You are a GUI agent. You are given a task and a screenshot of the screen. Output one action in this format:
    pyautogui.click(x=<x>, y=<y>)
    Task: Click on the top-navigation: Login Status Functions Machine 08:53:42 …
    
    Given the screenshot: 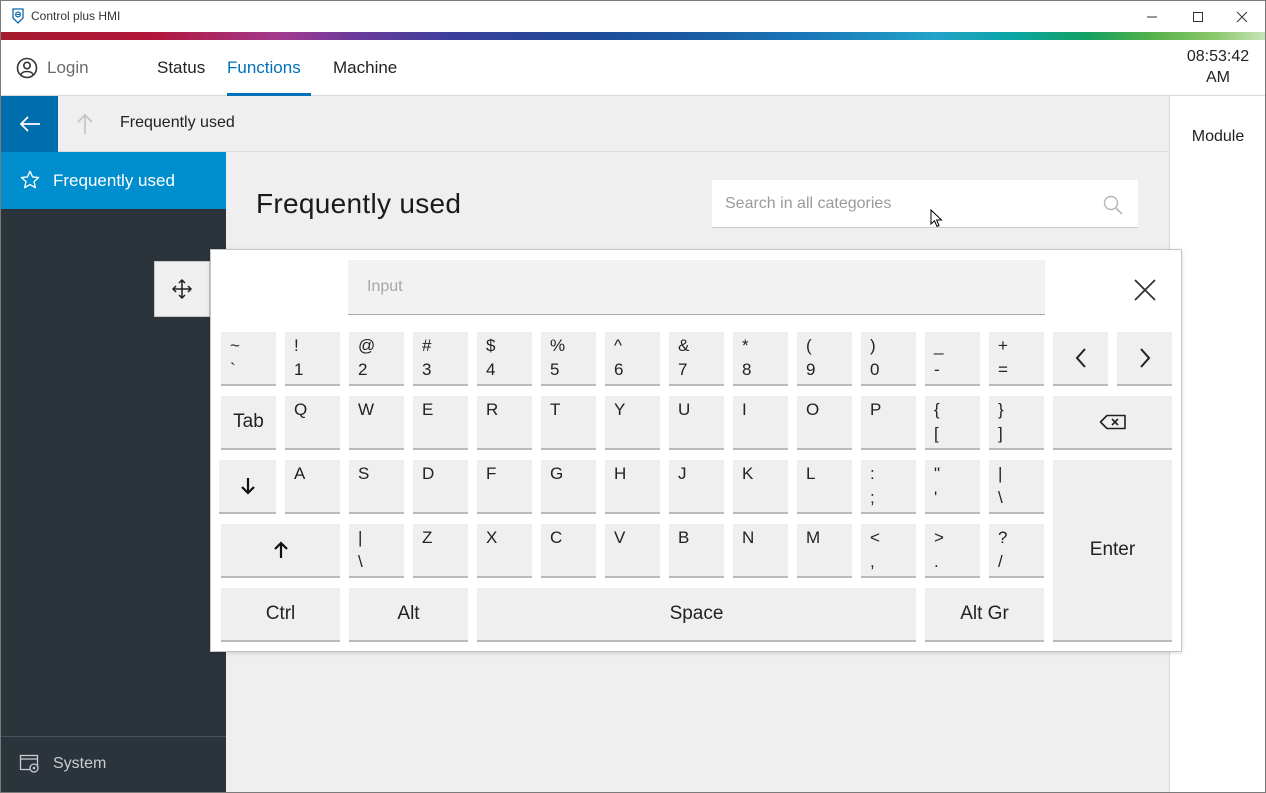 What is the action you would take?
    pyautogui.click(x=633, y=68)
    